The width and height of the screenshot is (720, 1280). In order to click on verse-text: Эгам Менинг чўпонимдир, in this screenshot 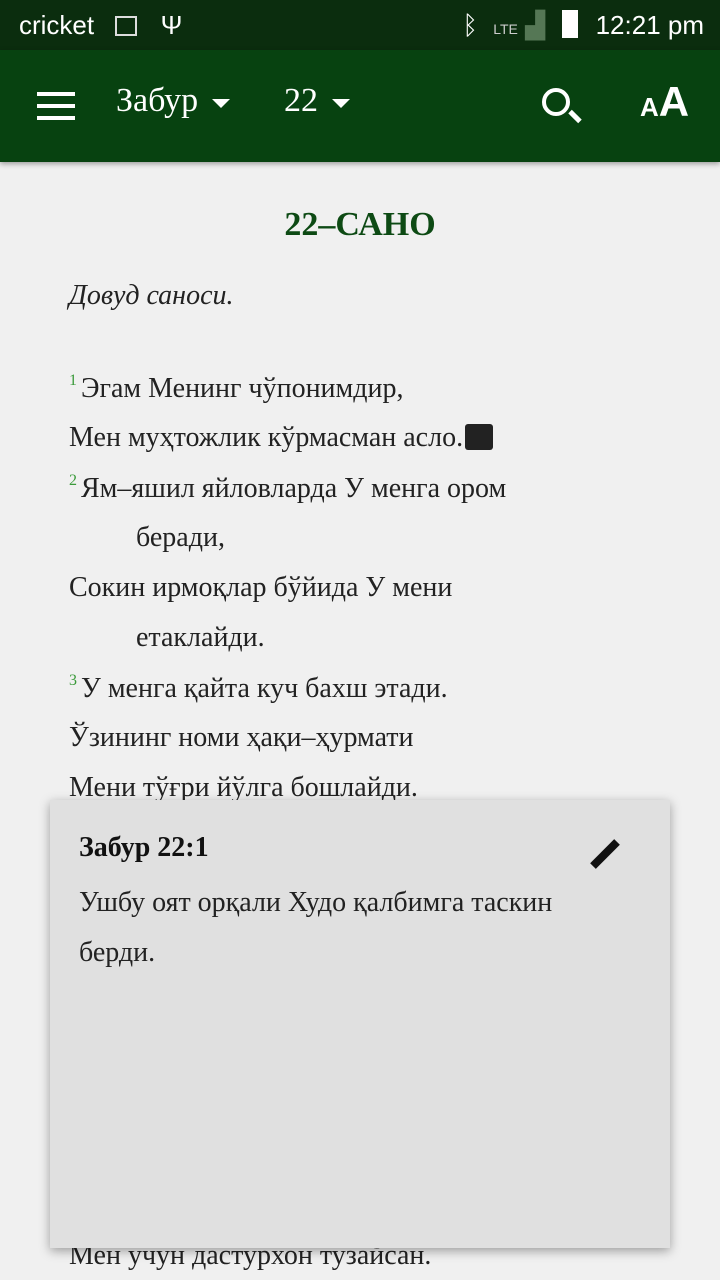, I will do `click(242, 388)`.